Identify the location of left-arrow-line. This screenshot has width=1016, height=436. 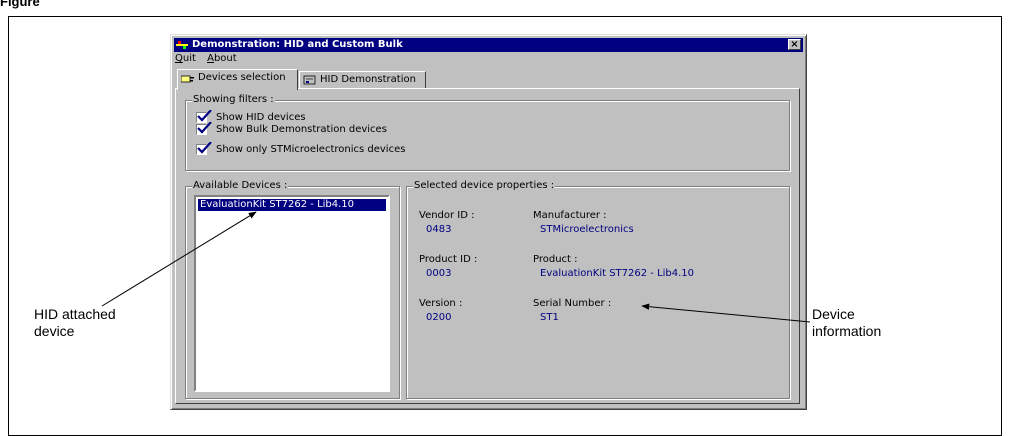
(179, 259).